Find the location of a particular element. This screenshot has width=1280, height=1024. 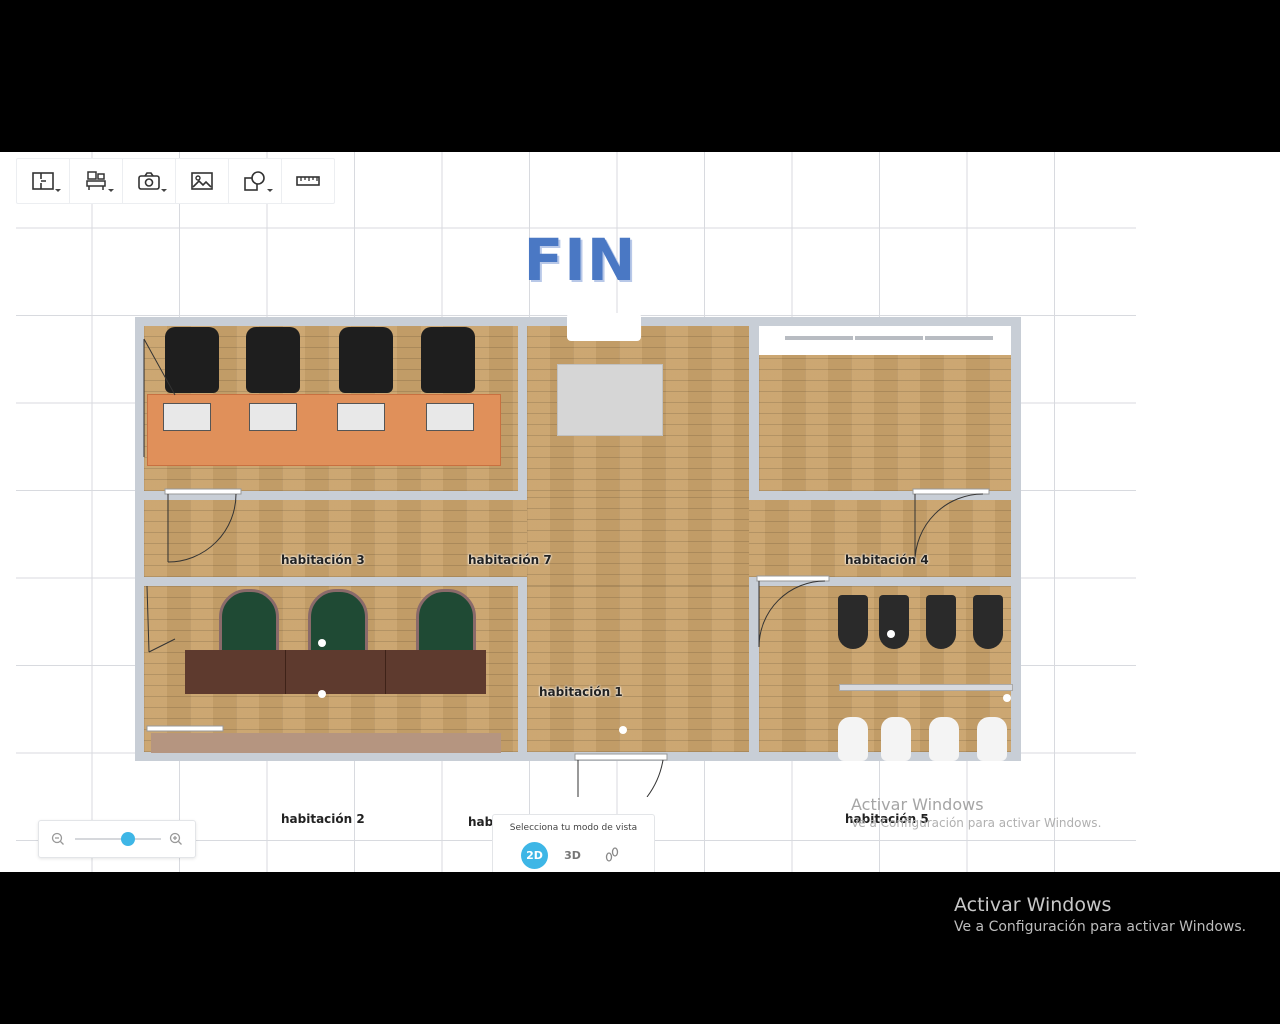

shapes-icon is located at coordinates (254, 181).